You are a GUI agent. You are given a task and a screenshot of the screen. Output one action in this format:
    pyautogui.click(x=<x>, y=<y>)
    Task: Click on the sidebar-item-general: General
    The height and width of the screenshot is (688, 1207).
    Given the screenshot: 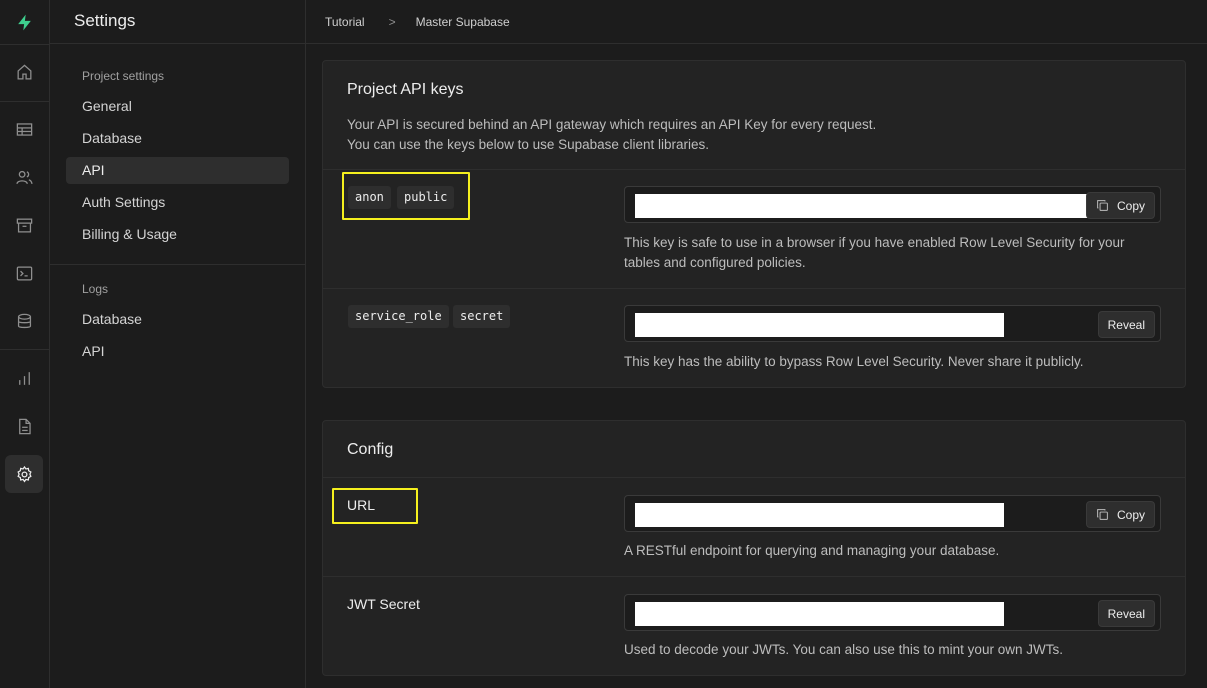 What is the action you would take?
    pyautogui.click(x=177, y=106)
    